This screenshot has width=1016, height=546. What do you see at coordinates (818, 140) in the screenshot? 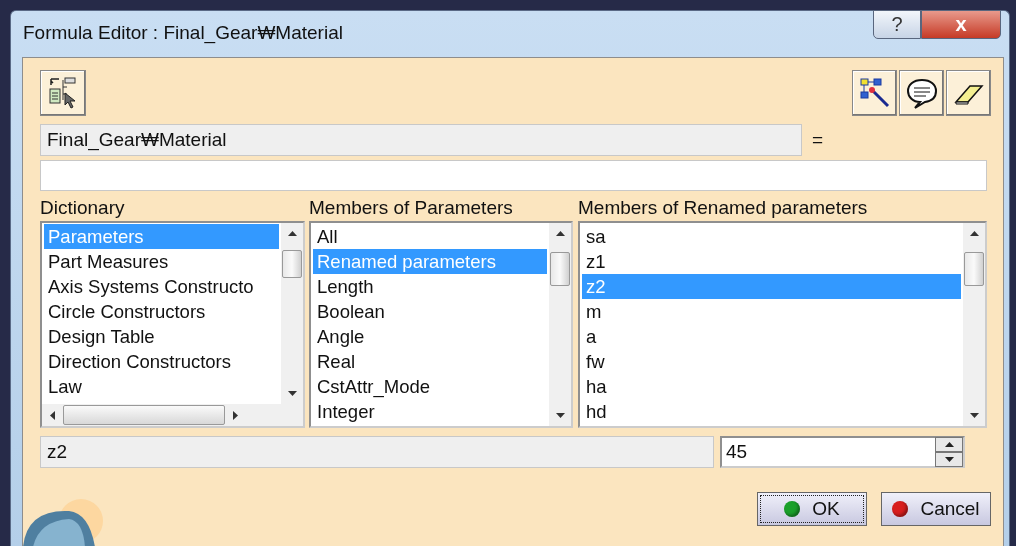
I see `equals-sign: =` at bounding box center [818, 140].